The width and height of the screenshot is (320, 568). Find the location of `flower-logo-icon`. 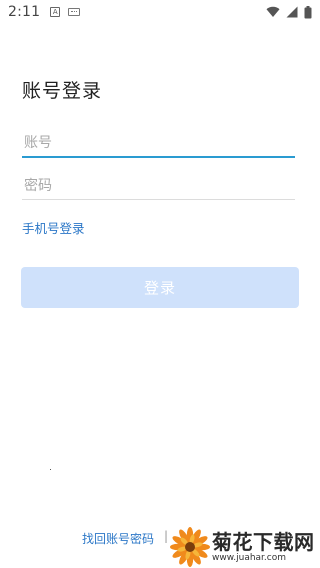

flower-logo-icon is located at coordinates (190, 547).